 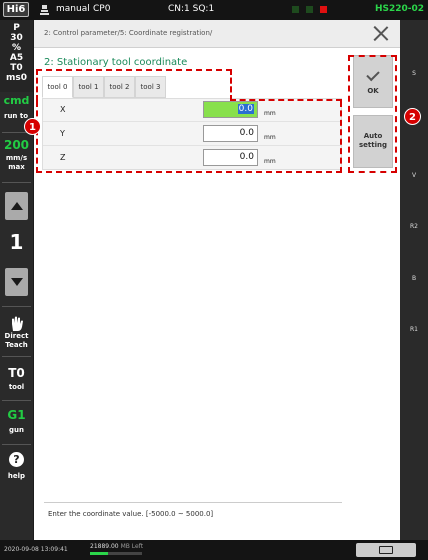 I want to click on tab-tool-1: tool 1, so click(x=88, y=87).